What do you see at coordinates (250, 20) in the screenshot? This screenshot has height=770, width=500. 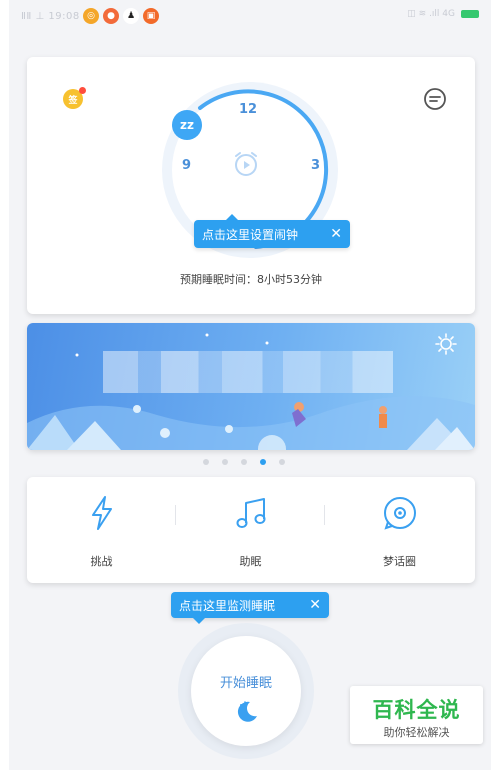 I see `status-bar: ⅡⅡ ⊥ 19:08 ◎ ● ♟ ▣ ◫ ≋ .ıll 4G` at bounding box center [250, 20].